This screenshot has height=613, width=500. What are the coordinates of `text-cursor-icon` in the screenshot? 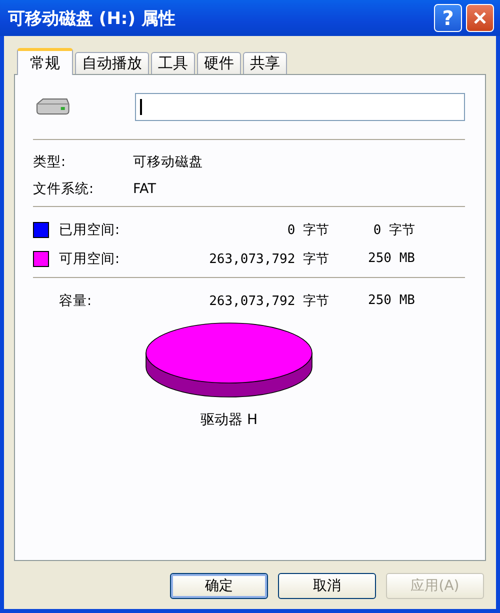 It's located at (141, 107).